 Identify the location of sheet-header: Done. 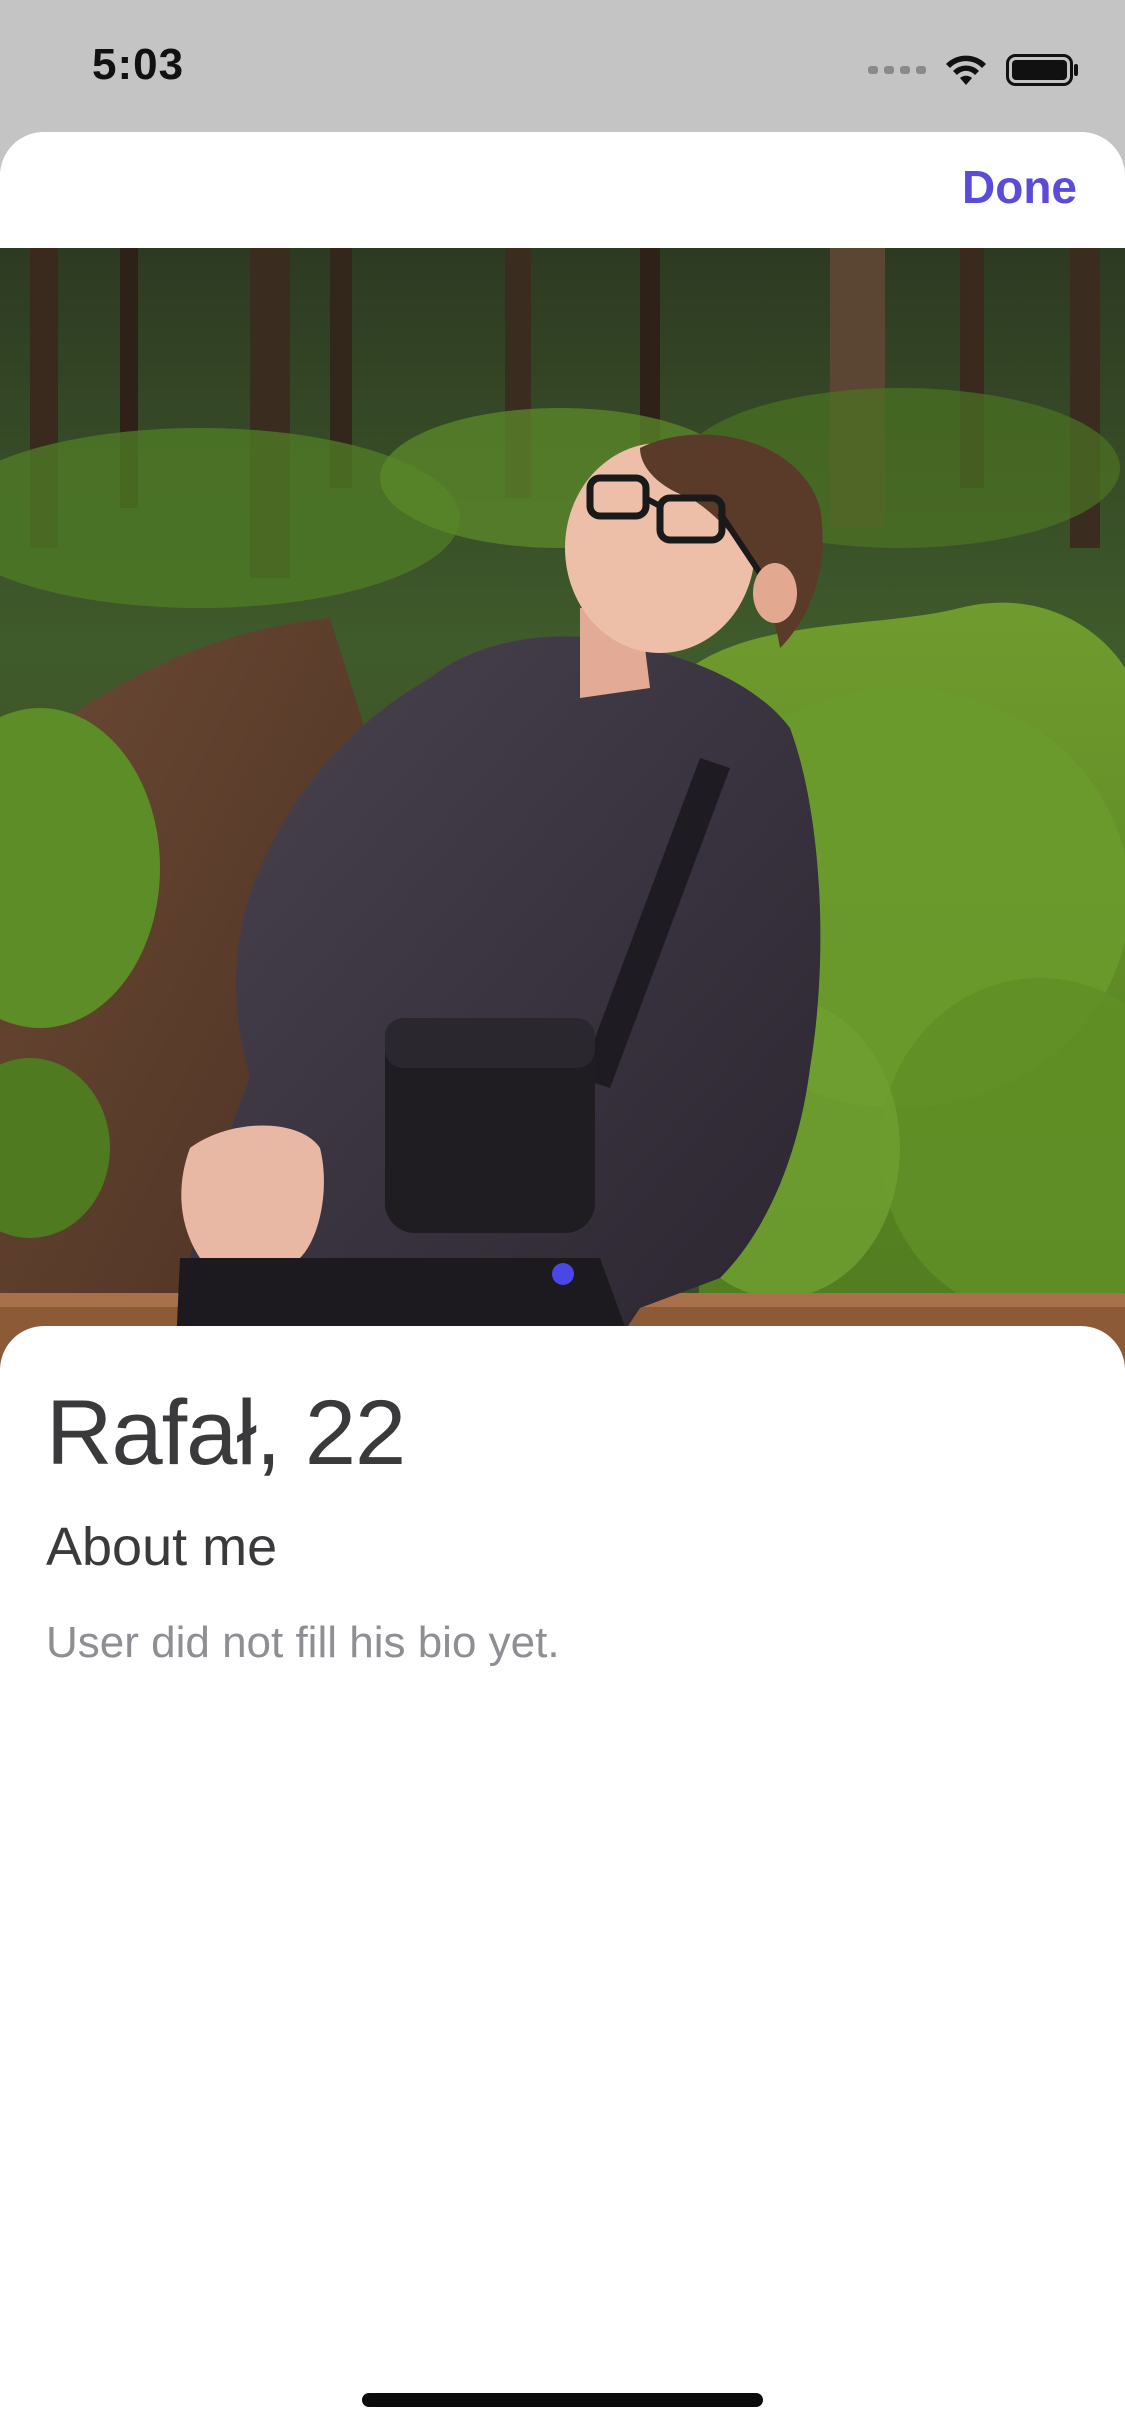
(562, 190).